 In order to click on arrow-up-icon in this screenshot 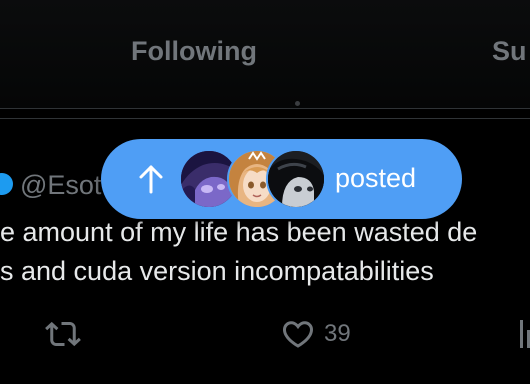, I will do `click(151, 179)`.